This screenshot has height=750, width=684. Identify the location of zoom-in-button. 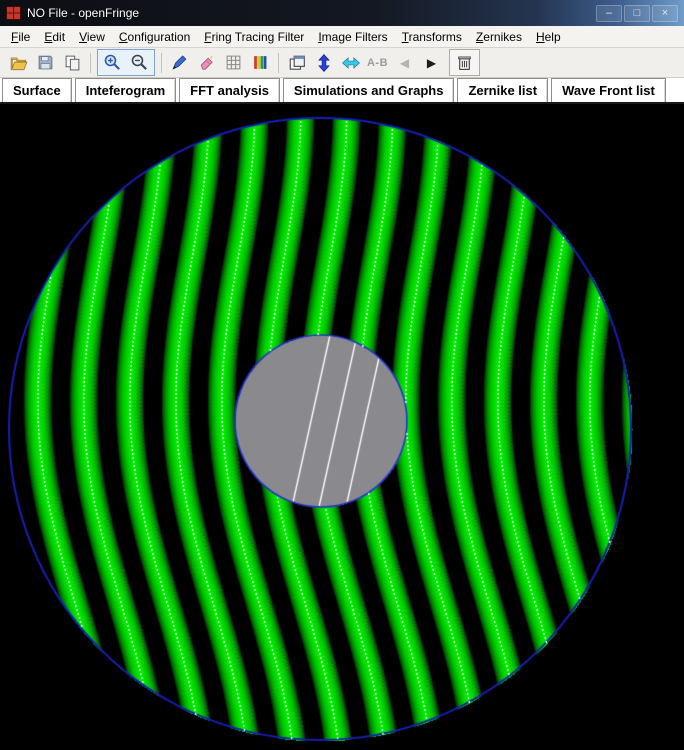
(112, 62).